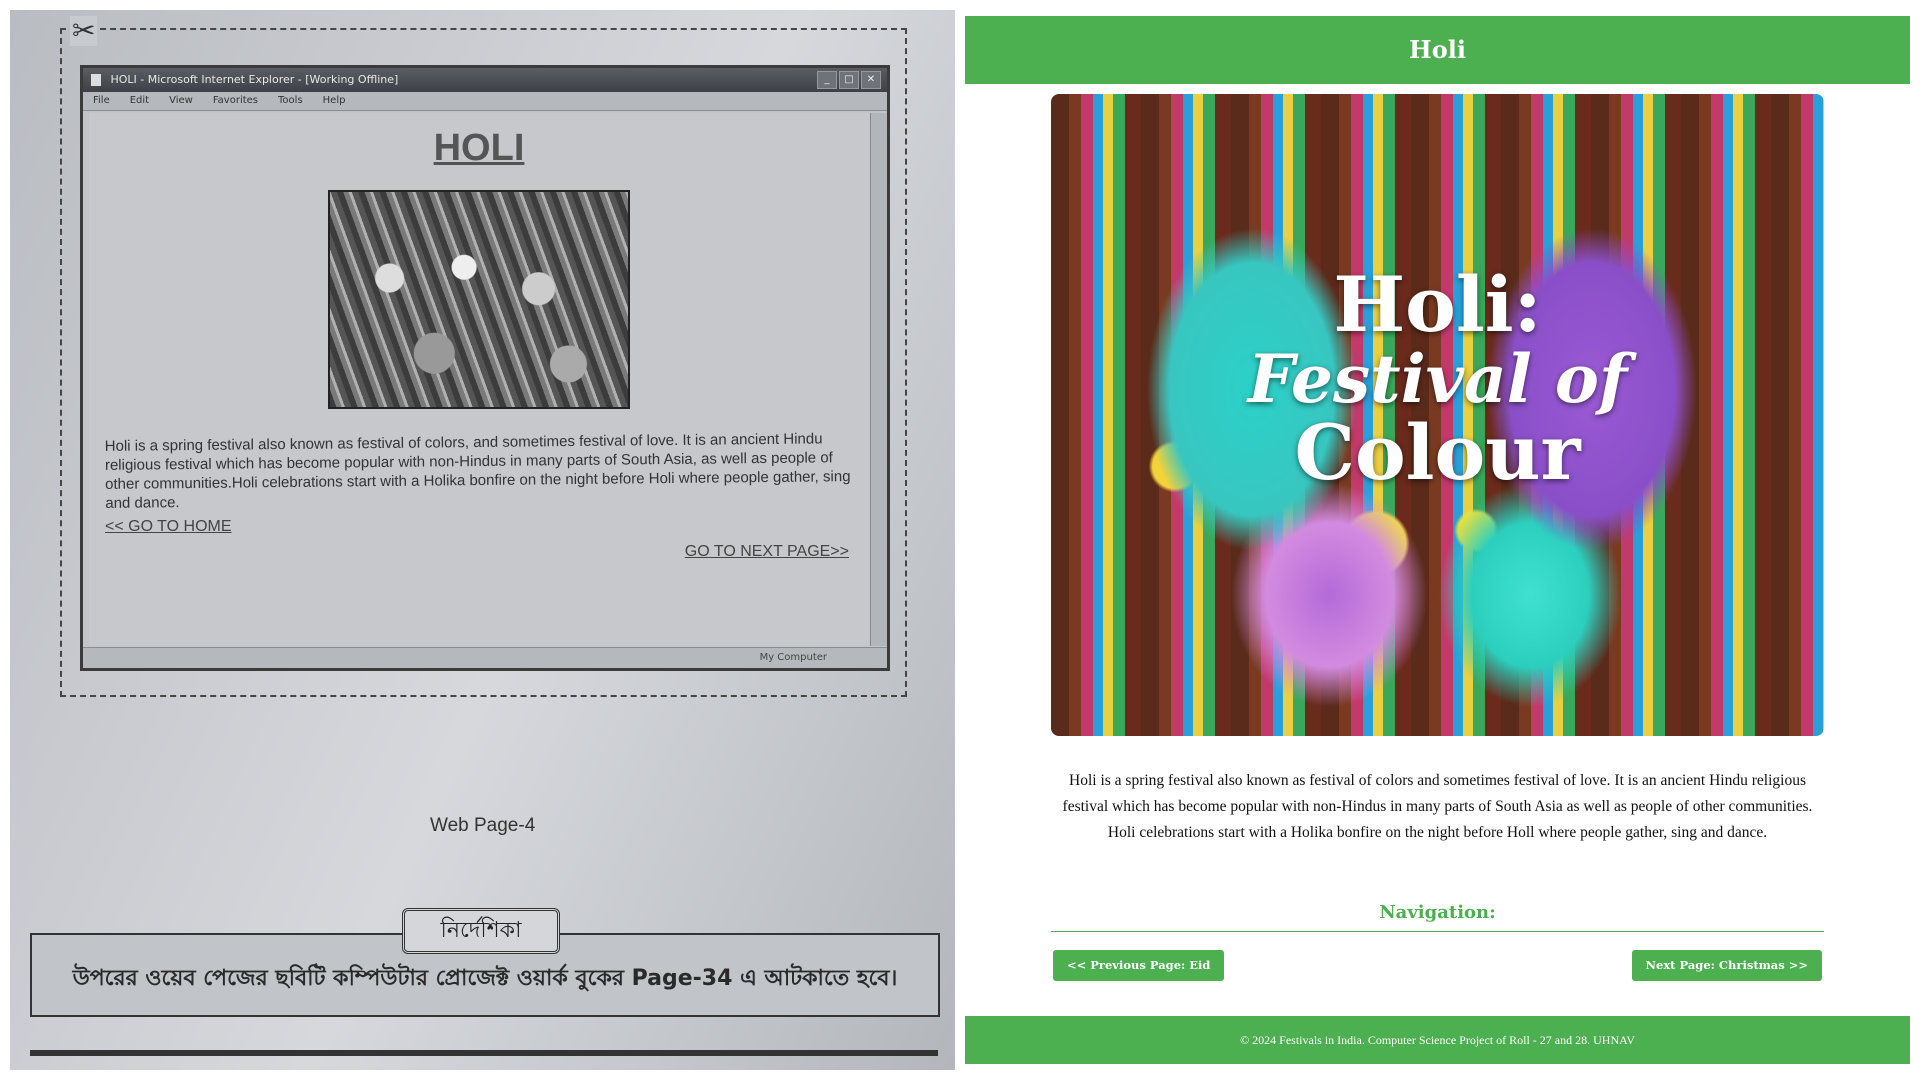  Describe the element at coordinates (84, 30) in the screenshot. I see `scissors-icon: ✂` at that location.